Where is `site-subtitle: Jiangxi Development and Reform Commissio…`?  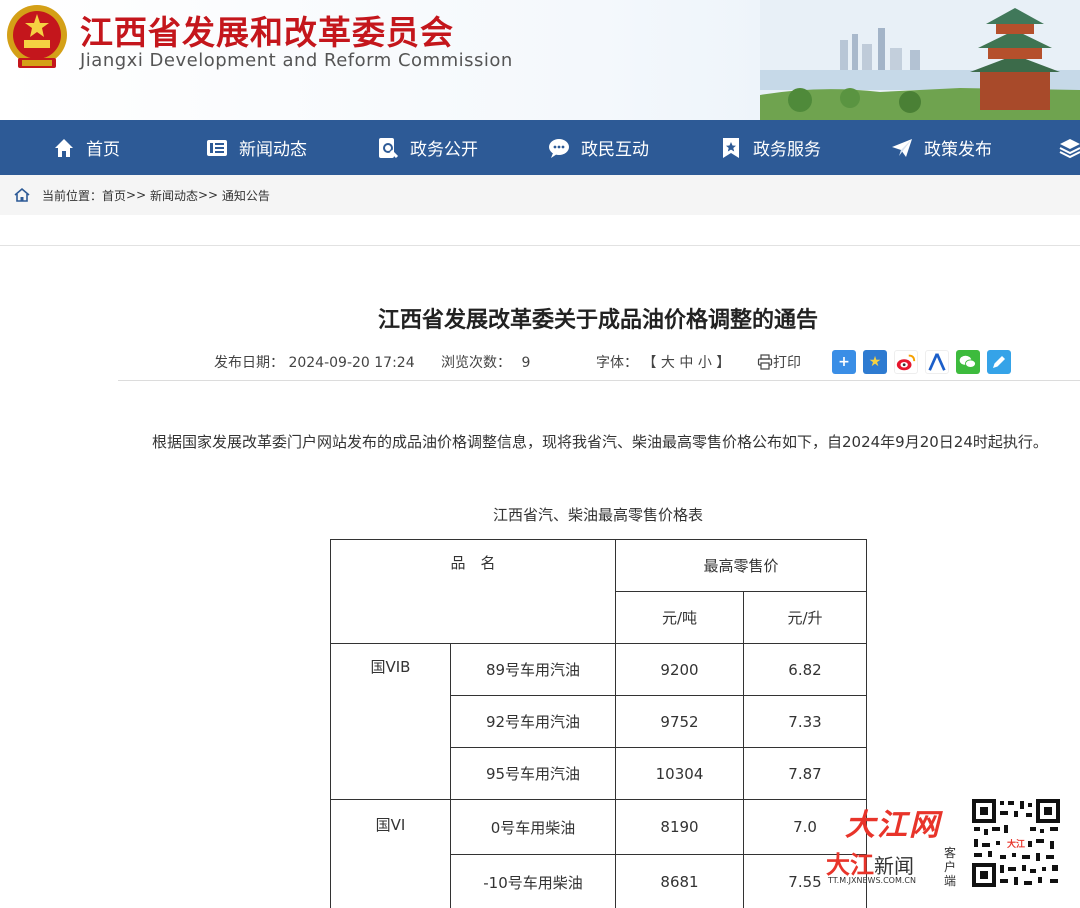 site-subtitle: Jiangxi Development and Reform Commissio… is located at coordinates (296, 60).